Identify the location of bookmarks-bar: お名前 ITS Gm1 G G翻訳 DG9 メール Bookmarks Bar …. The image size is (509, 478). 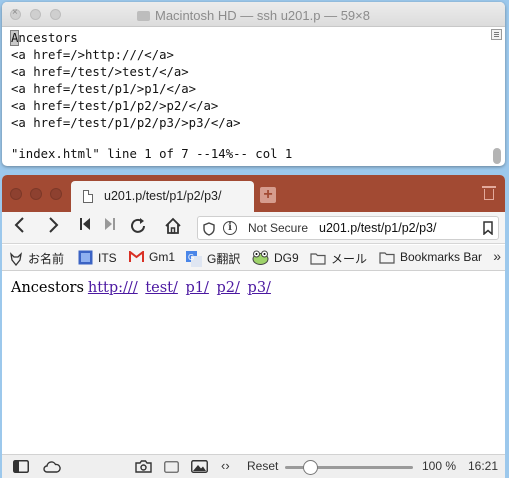
(253, 258).